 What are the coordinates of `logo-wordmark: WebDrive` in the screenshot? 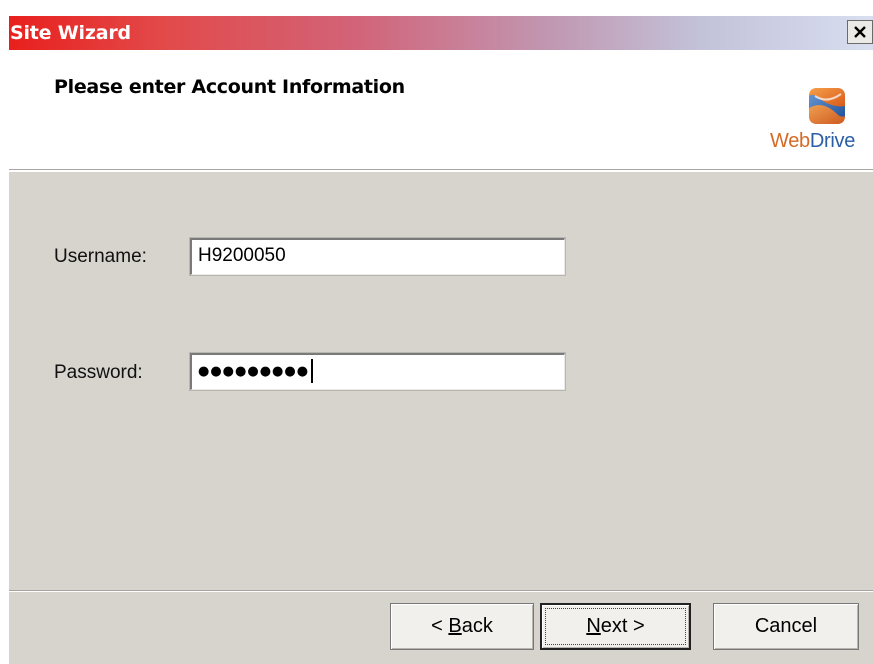 It's located at (813, 141).